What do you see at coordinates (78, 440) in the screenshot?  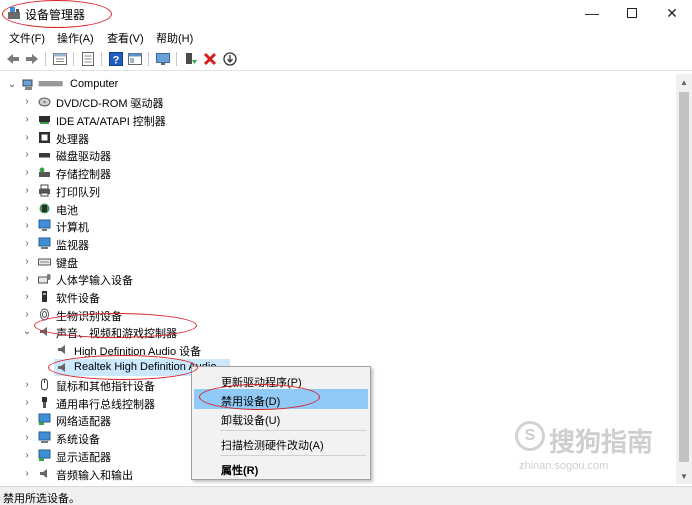 I see `tree-label: 系统设备` at bounding box center [78, 440].